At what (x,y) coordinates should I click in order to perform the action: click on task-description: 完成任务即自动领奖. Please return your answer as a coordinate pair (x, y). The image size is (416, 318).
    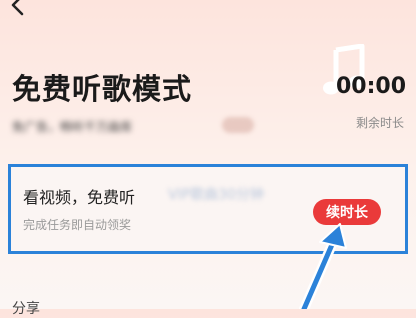
    Looking at the image, I should click on (77, 225).